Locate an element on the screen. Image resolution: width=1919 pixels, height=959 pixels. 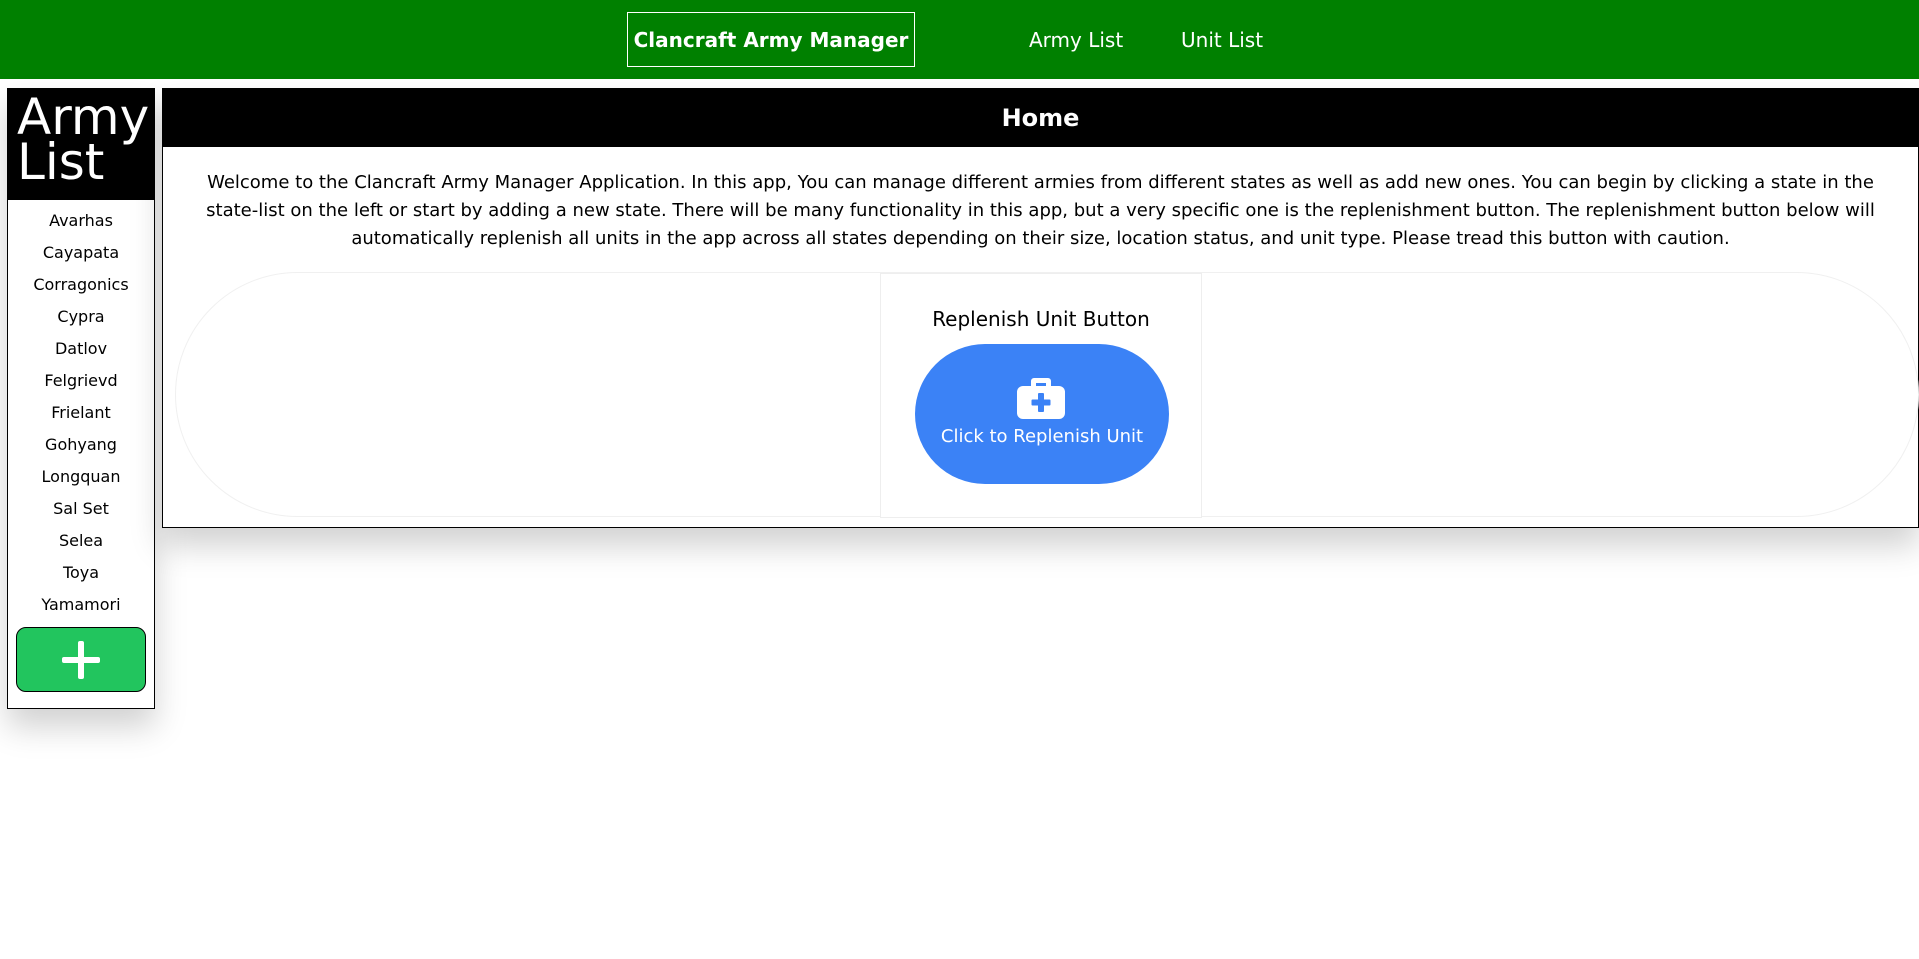
state-item-frielant: Frielant is located at coordinates (81, 412).